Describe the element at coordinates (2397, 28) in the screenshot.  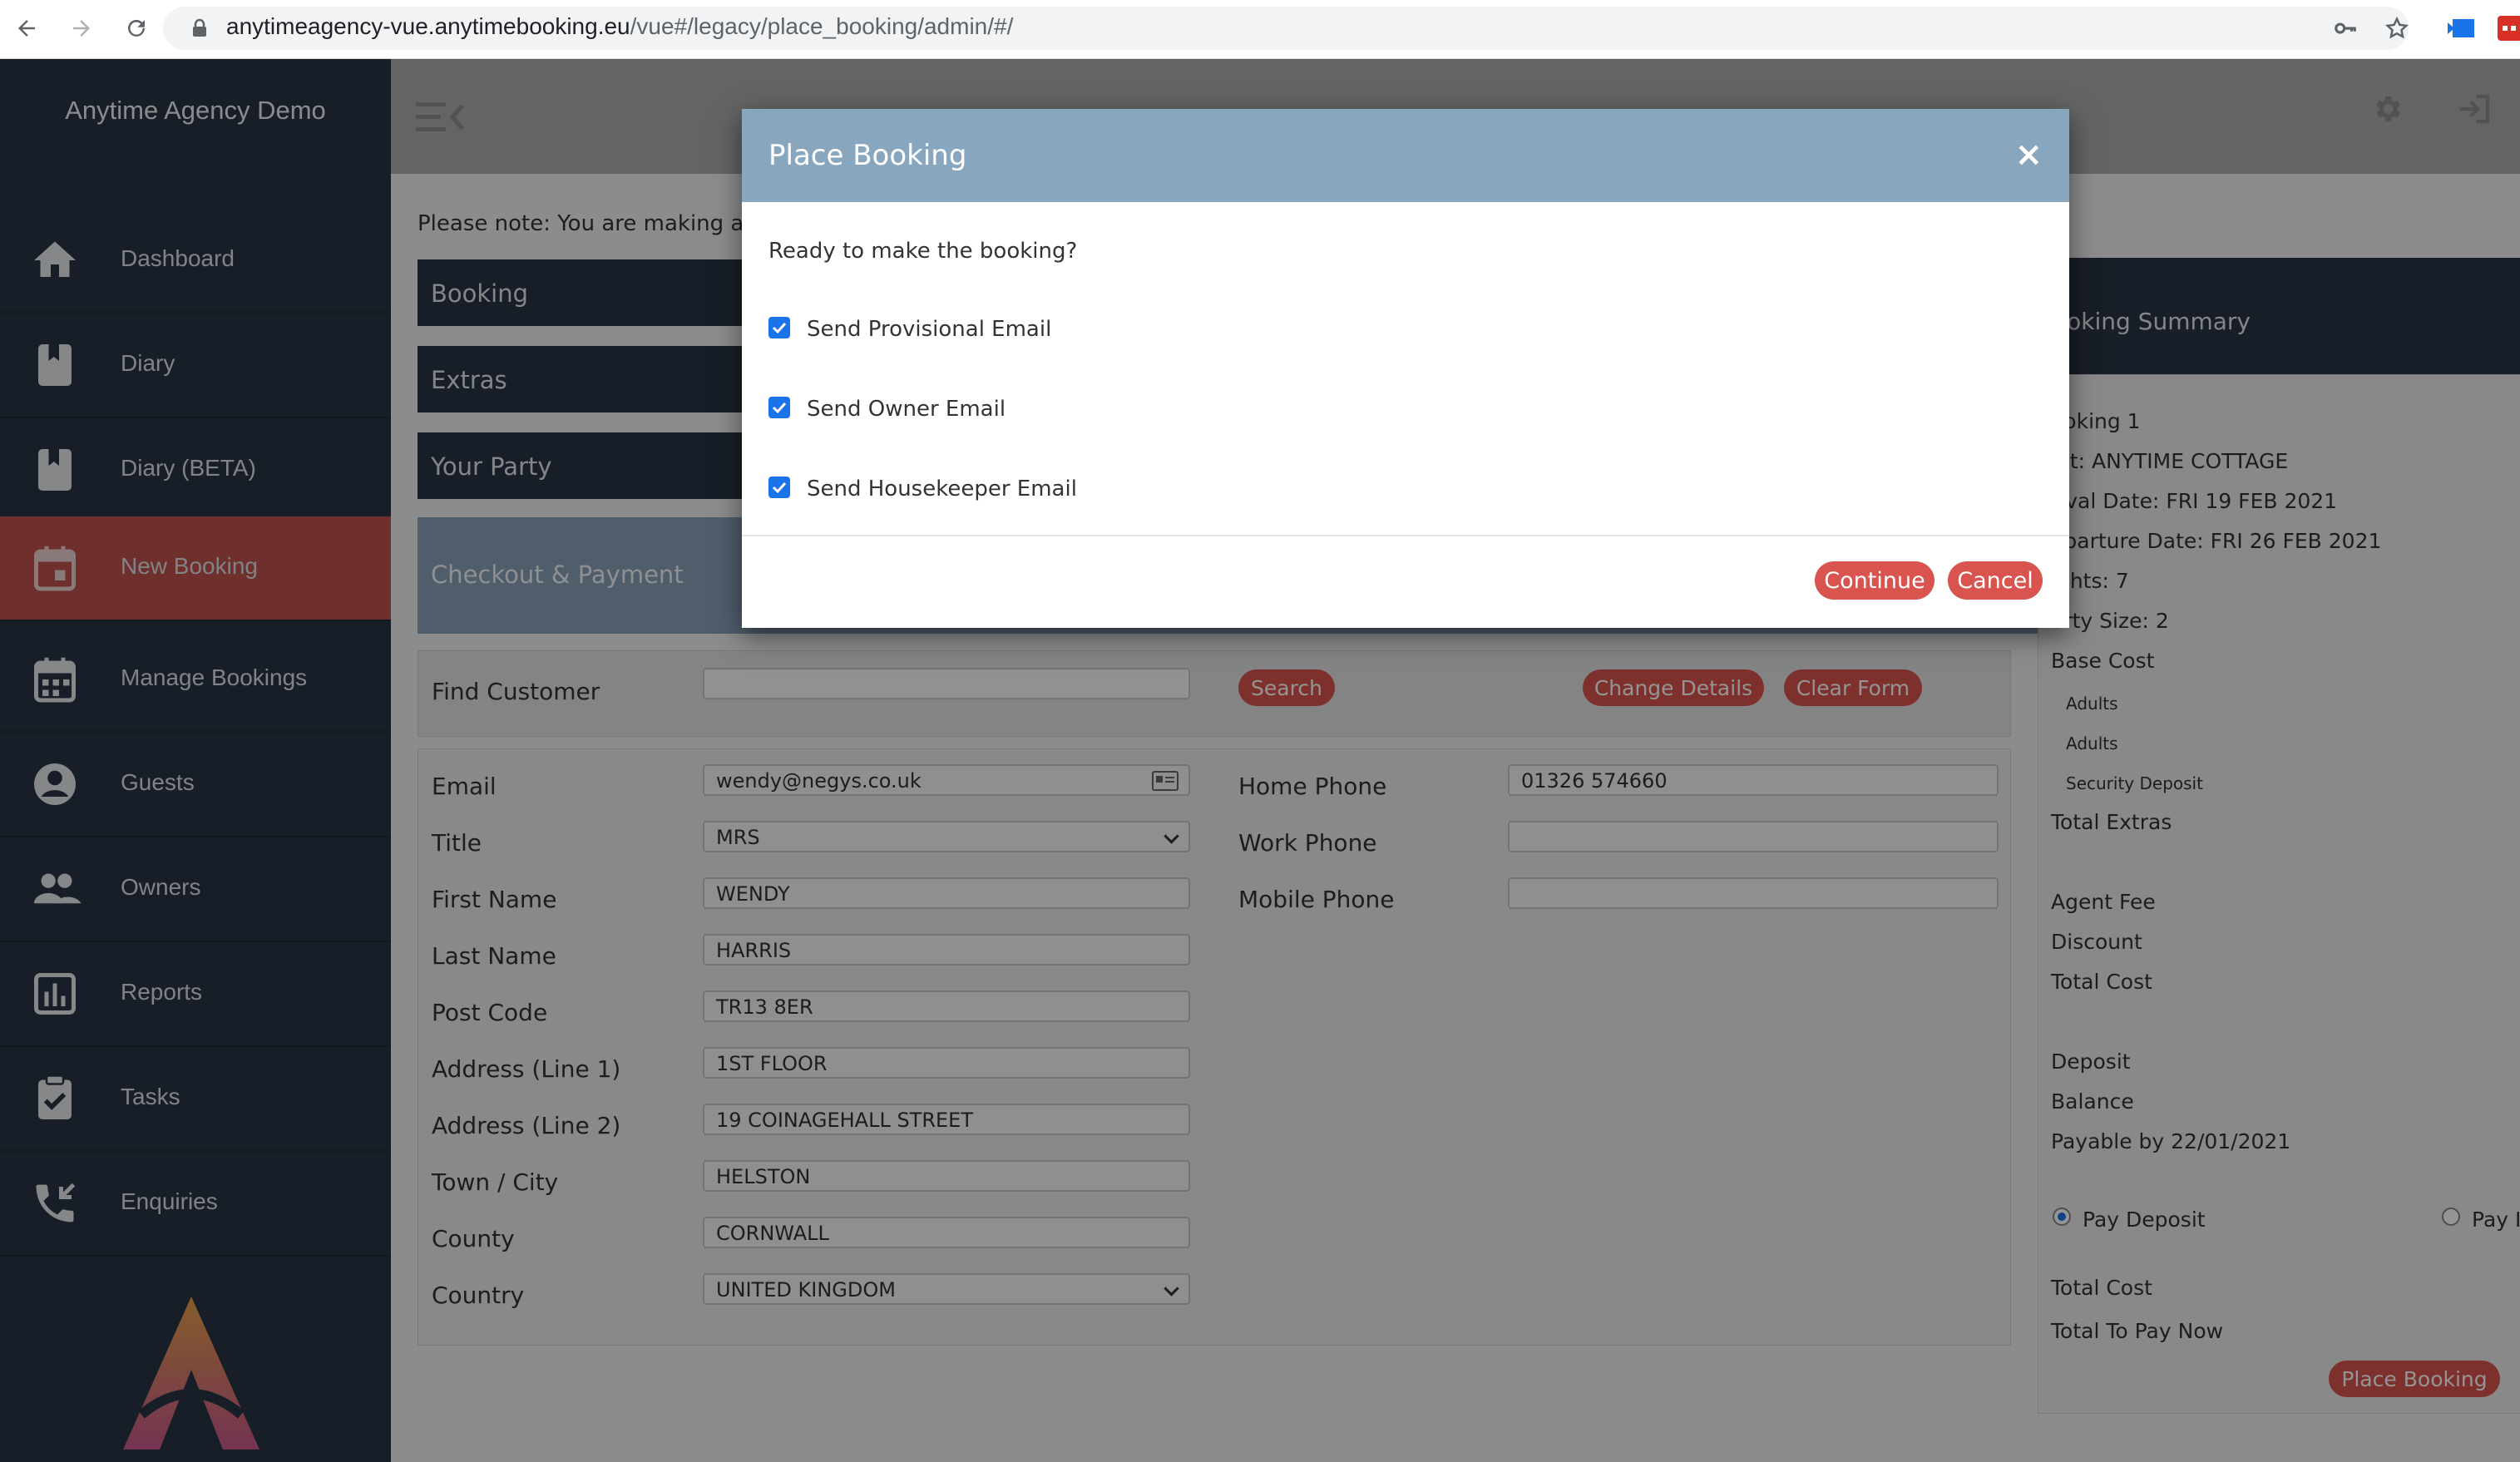
I see `star-icon` at that location.